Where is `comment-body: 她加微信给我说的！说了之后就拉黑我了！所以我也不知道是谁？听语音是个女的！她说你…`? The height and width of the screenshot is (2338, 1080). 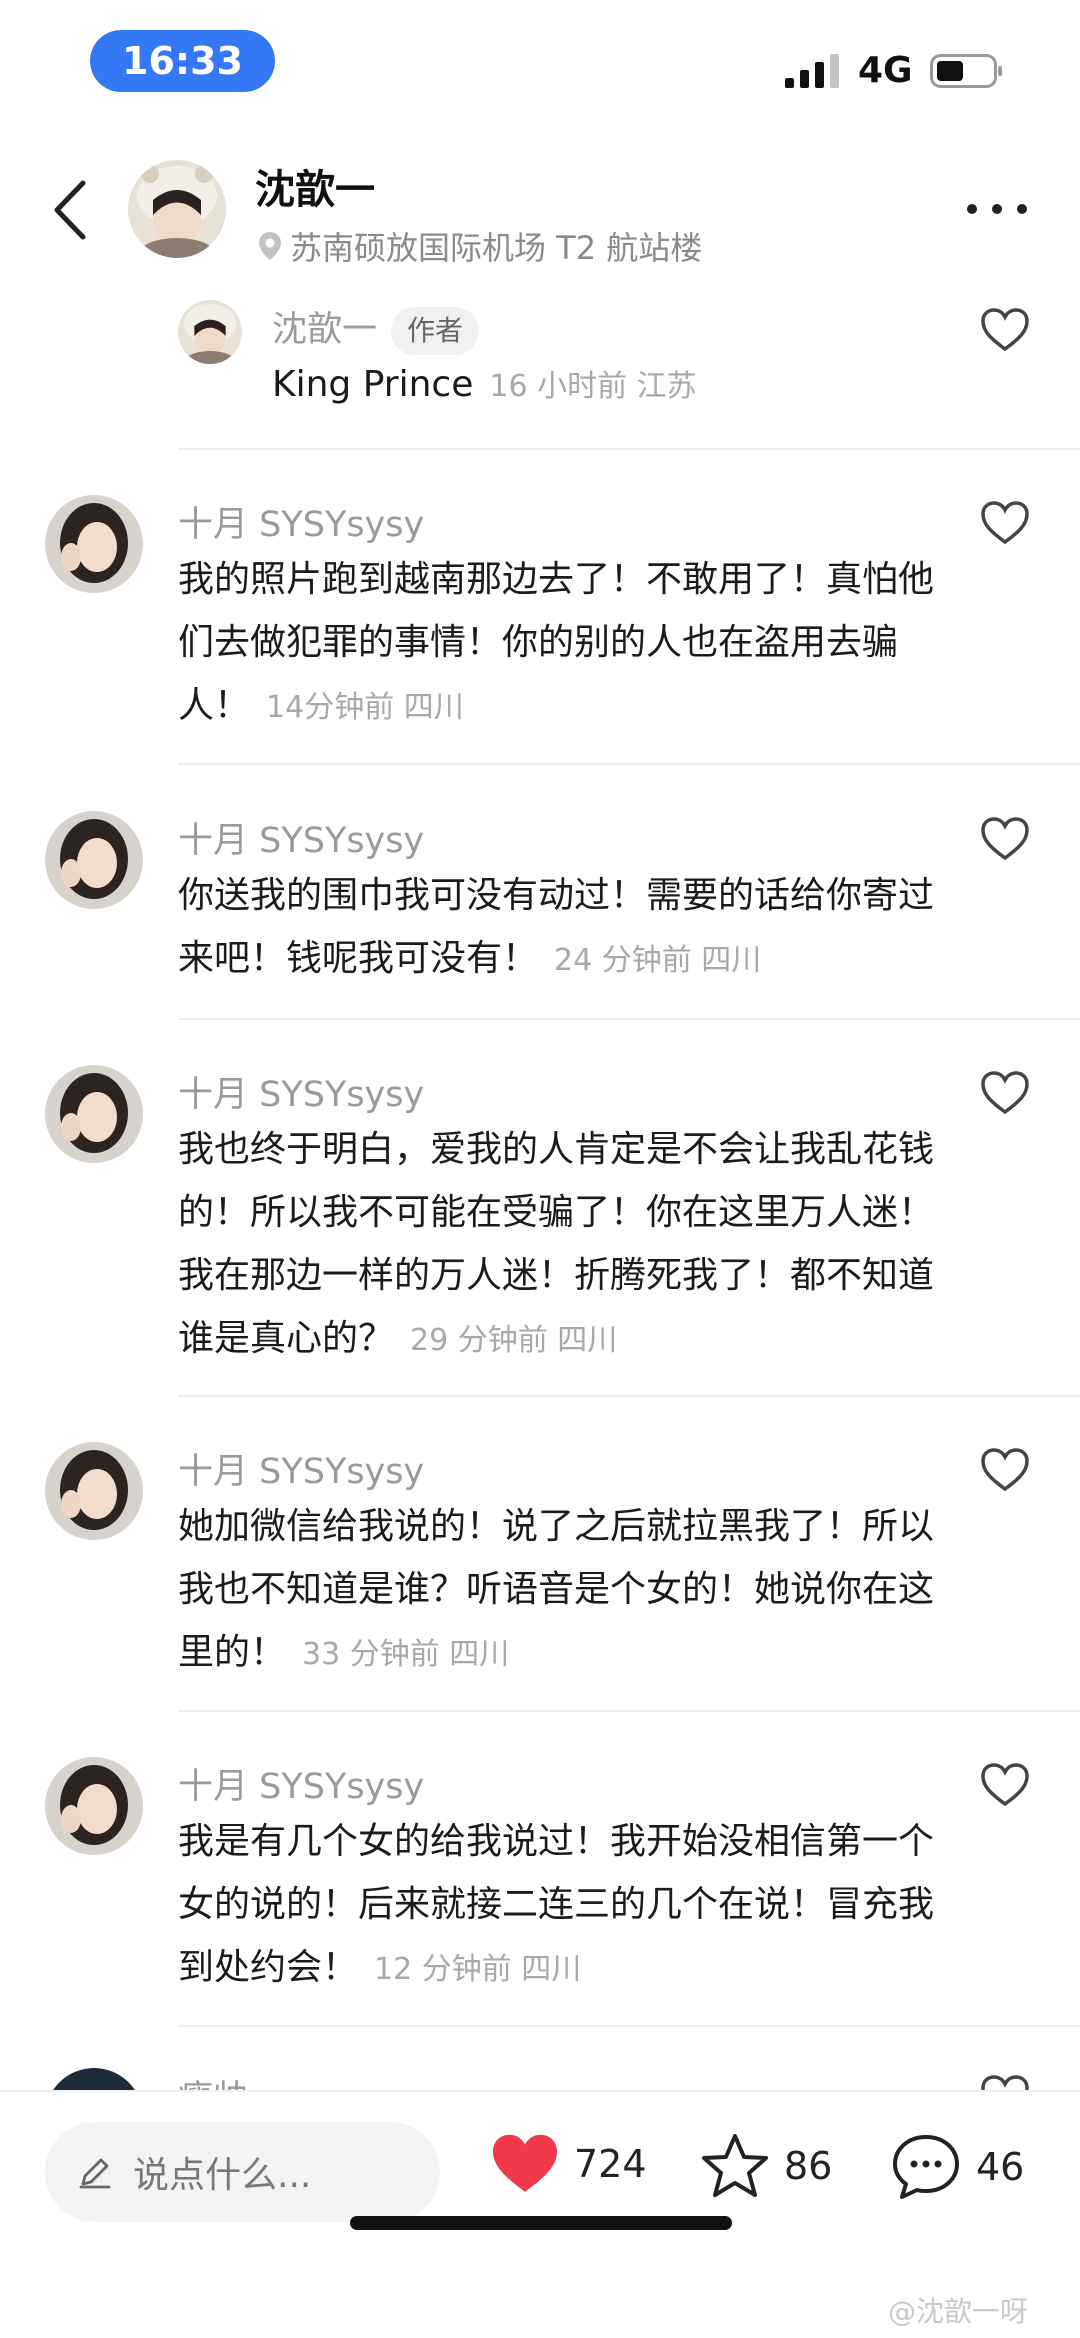 comment-body: 她加微信给我说的！说了之后就拉黑我了！所以我也不知道是谁？听语音是个女的！她说你… is located at coordinates (558, 1590).